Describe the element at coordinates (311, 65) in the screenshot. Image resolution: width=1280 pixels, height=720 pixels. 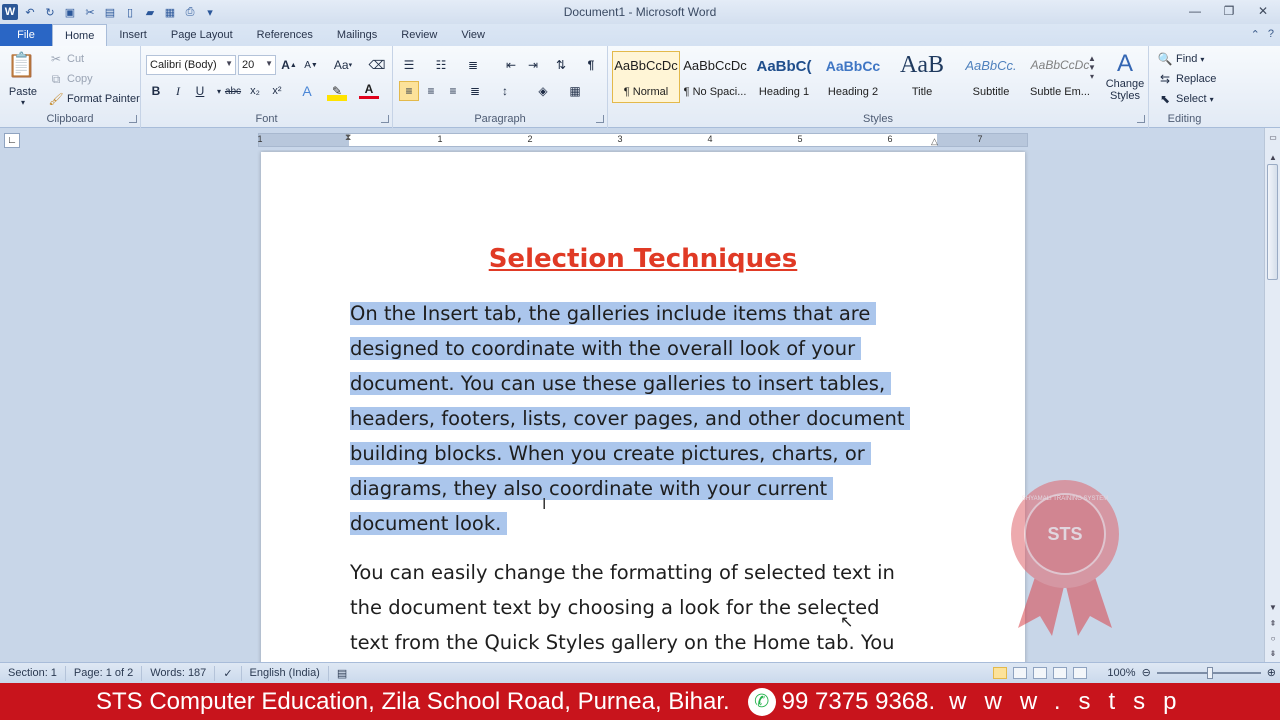
I see `shrink-font-button: A ▼` at that location.